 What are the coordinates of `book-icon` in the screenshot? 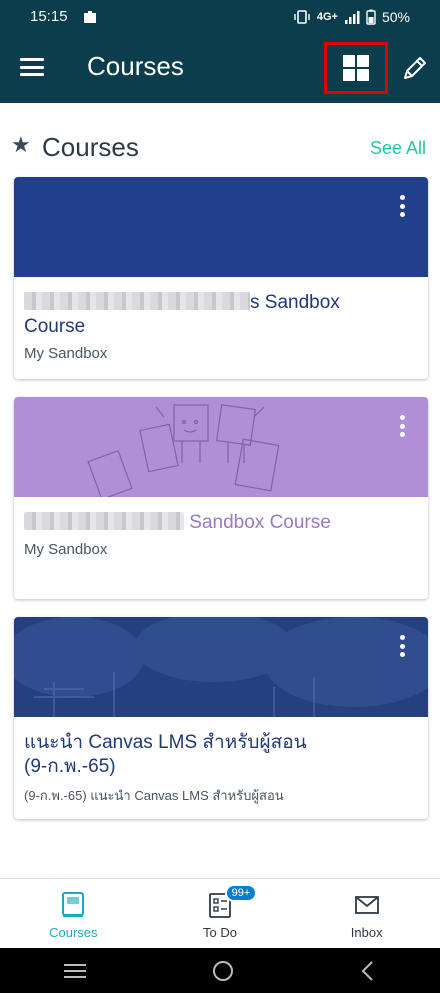 It's located at (73, 904).